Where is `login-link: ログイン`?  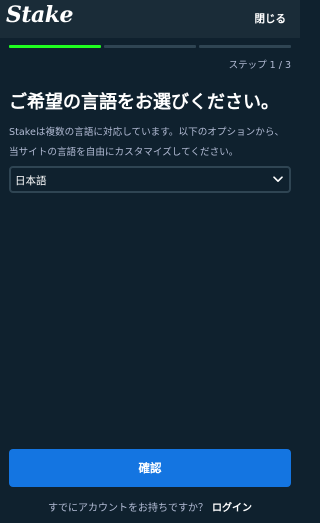
login-link: ログイン is located at coordinates (232, 508).